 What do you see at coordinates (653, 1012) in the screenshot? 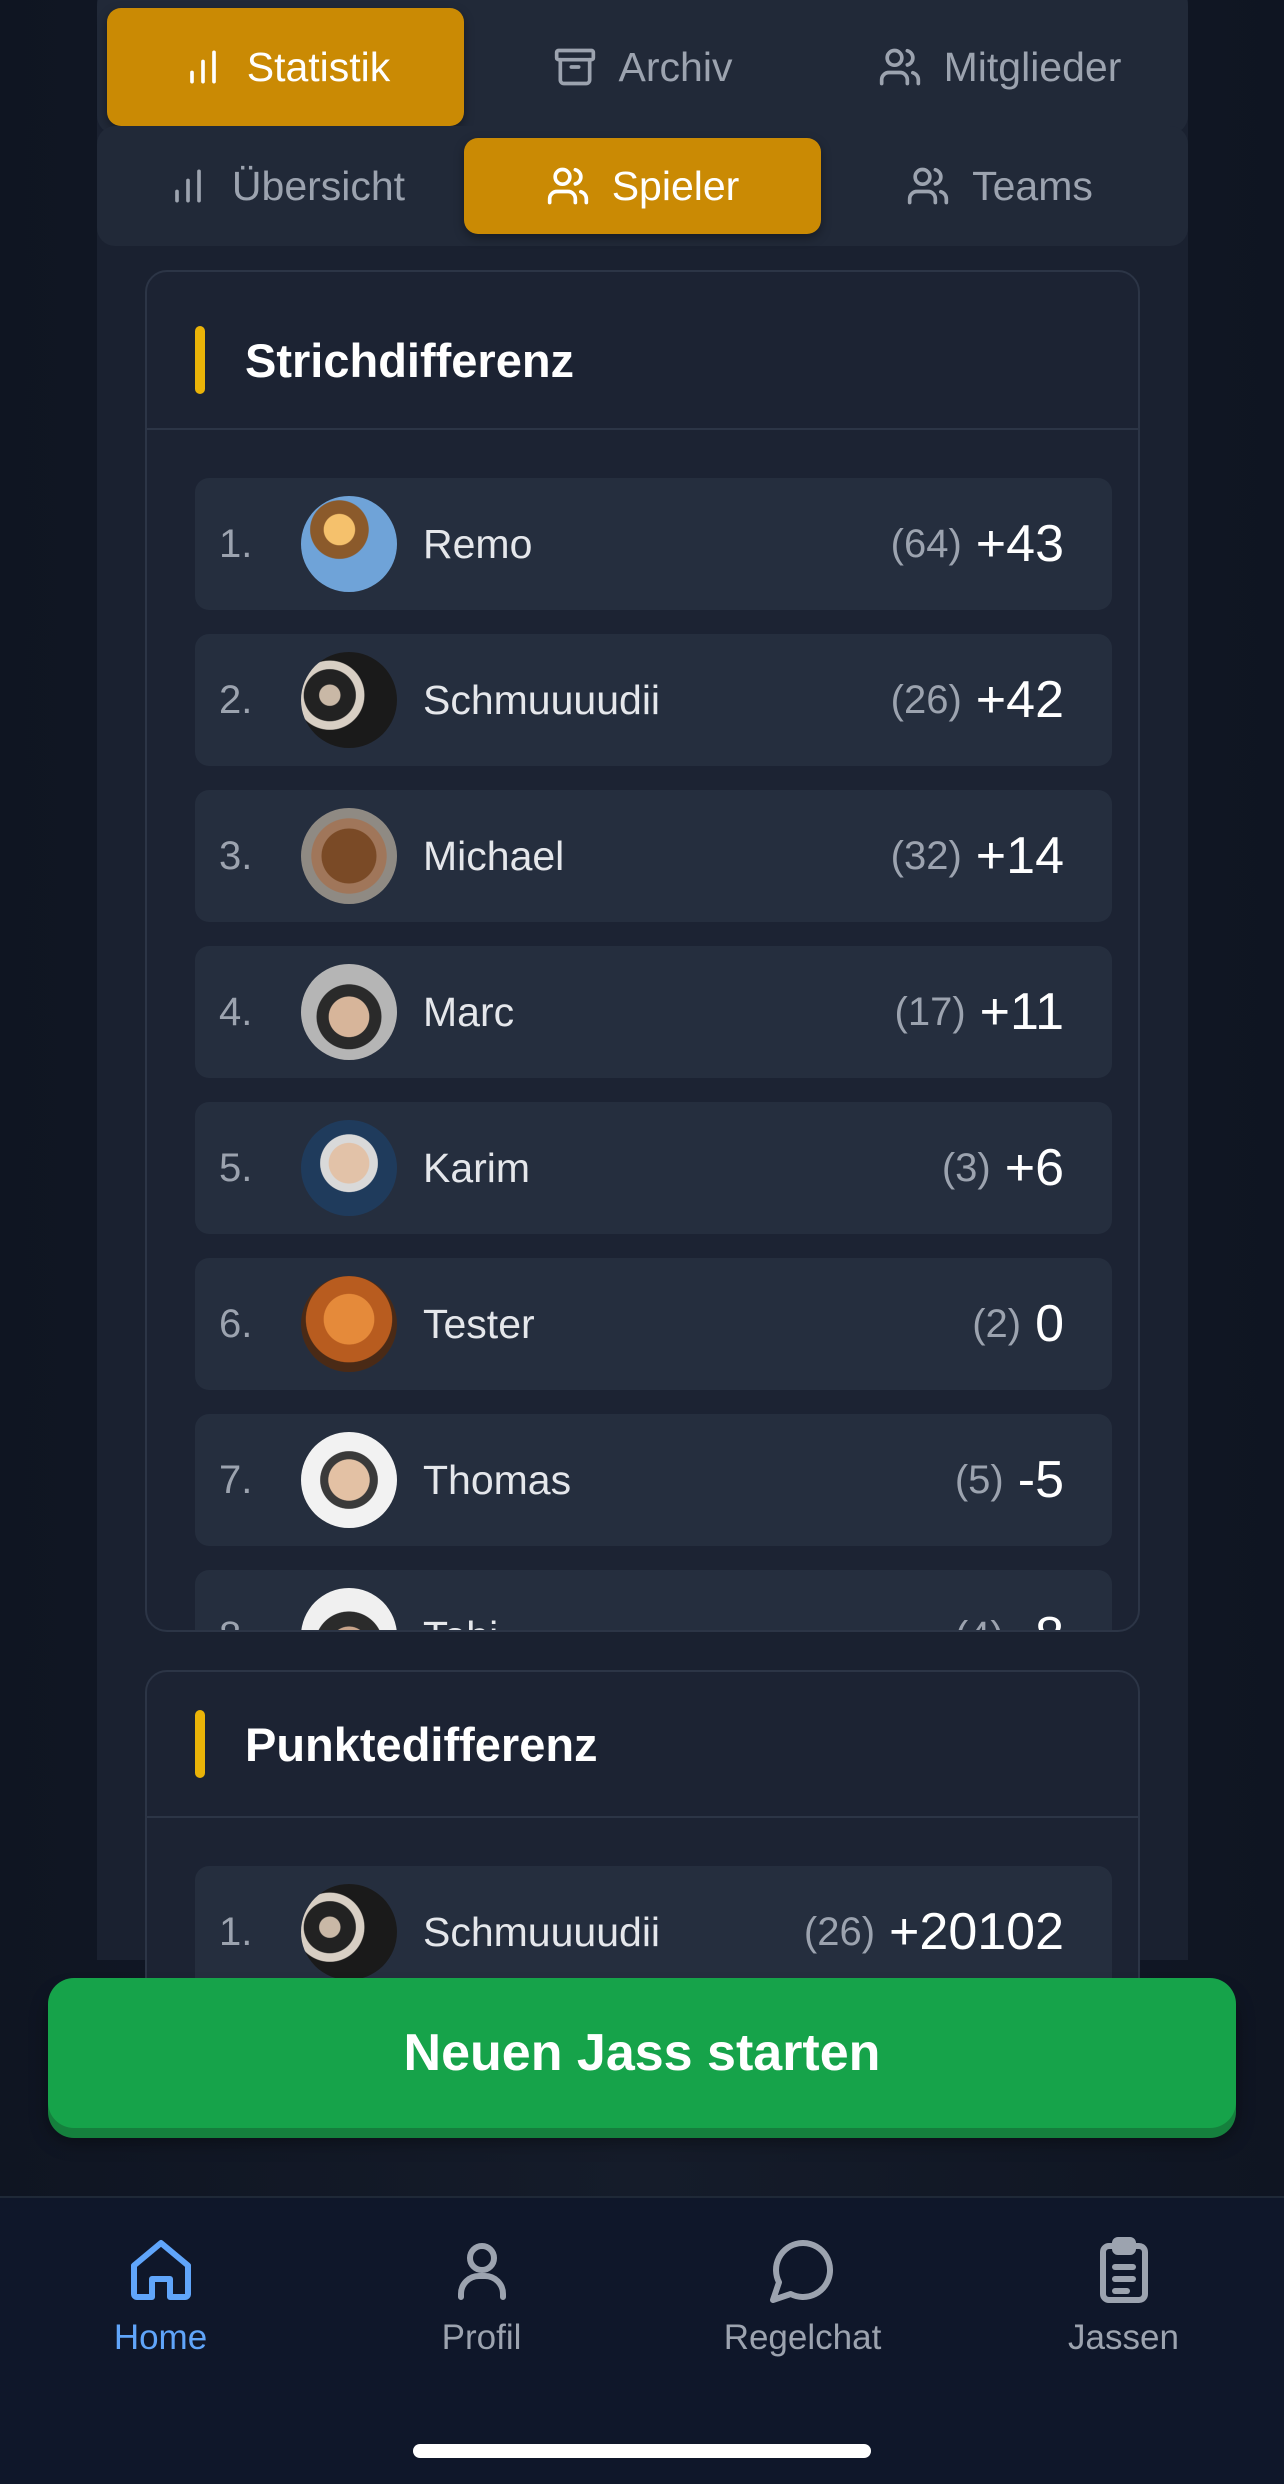
I see `ranking-row: 4. Marc (17) +11` at bounding box center [653, 1012].